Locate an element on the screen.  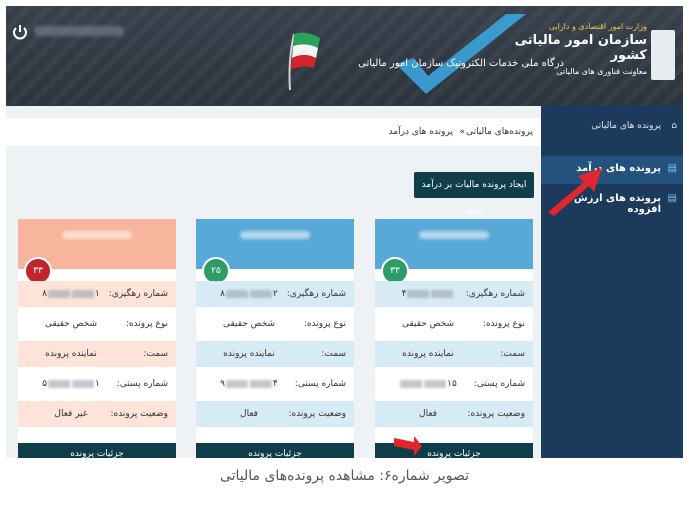
value-prefix: ۴ is located at coordinates (275, 384).